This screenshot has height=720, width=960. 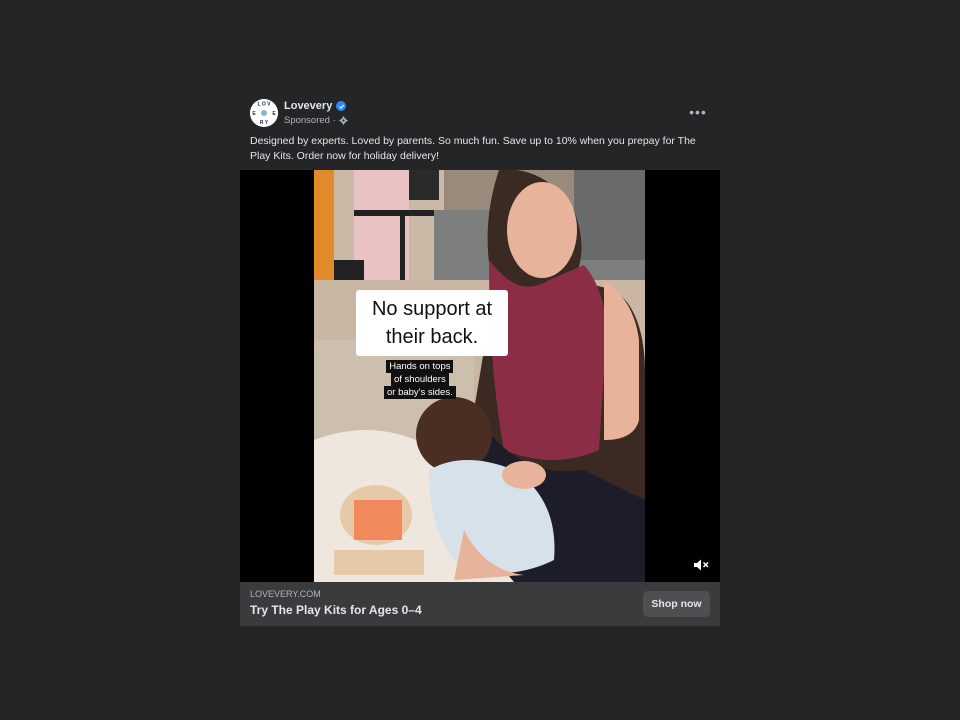 I want to click on mute-icon, so click(x=701, y=565).